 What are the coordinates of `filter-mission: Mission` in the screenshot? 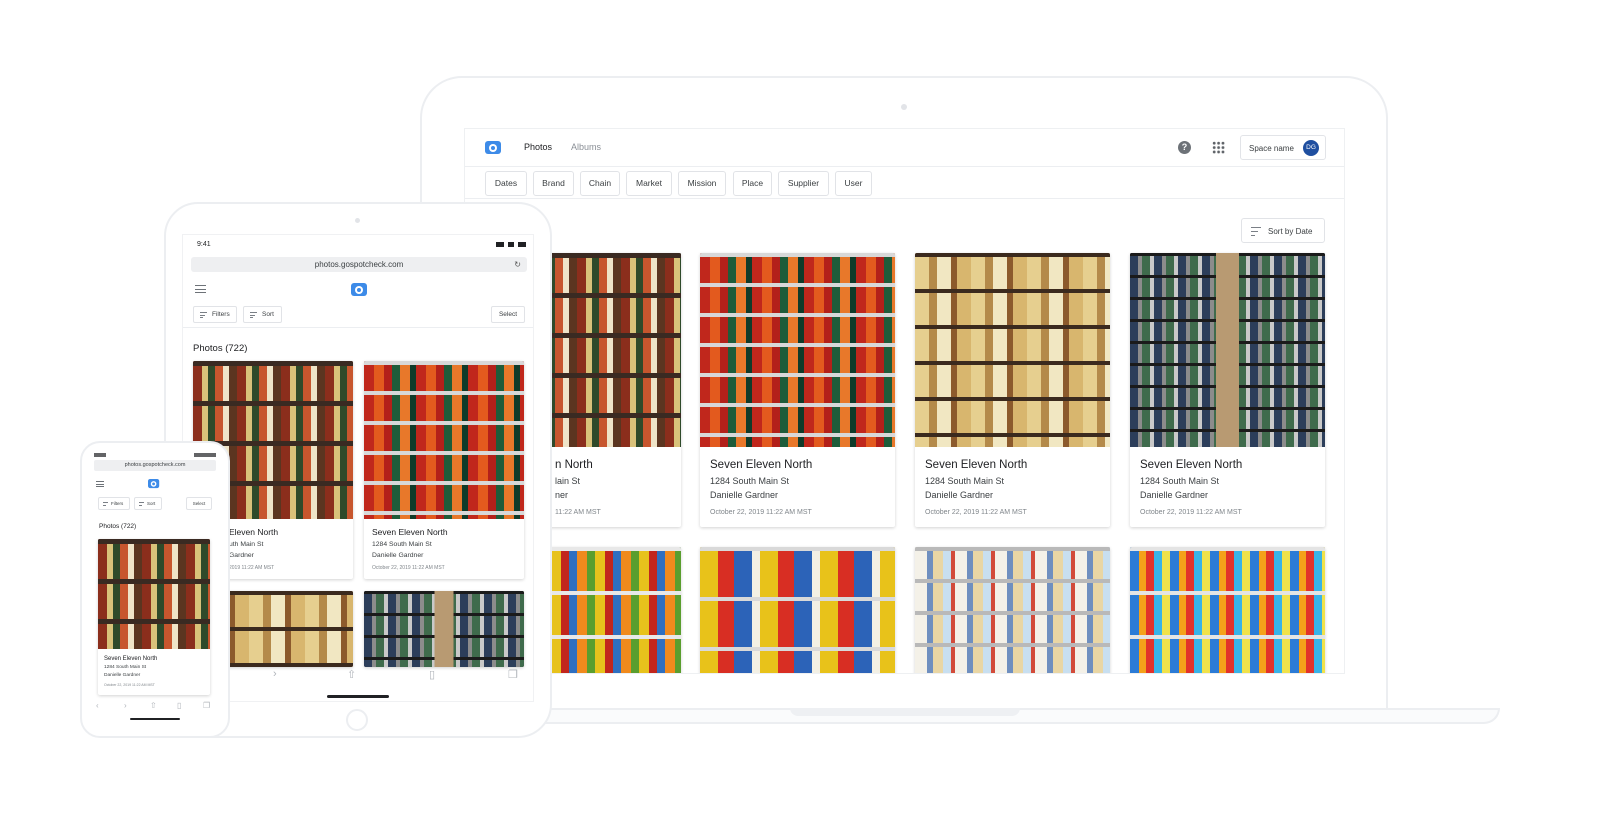 It's located at (702, 183).